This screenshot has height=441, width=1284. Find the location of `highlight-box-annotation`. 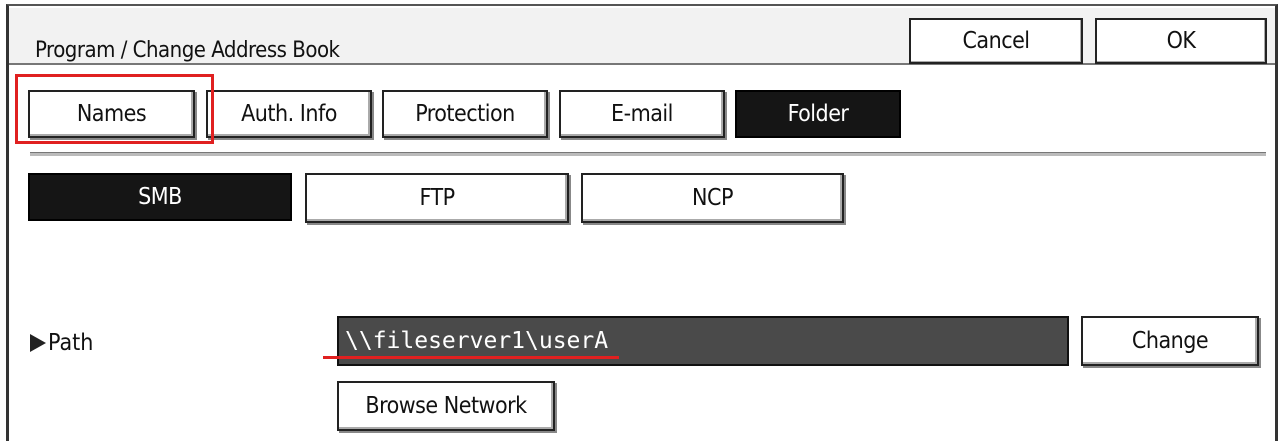

highlight-box-annotation is located at coordinates (114, 109).